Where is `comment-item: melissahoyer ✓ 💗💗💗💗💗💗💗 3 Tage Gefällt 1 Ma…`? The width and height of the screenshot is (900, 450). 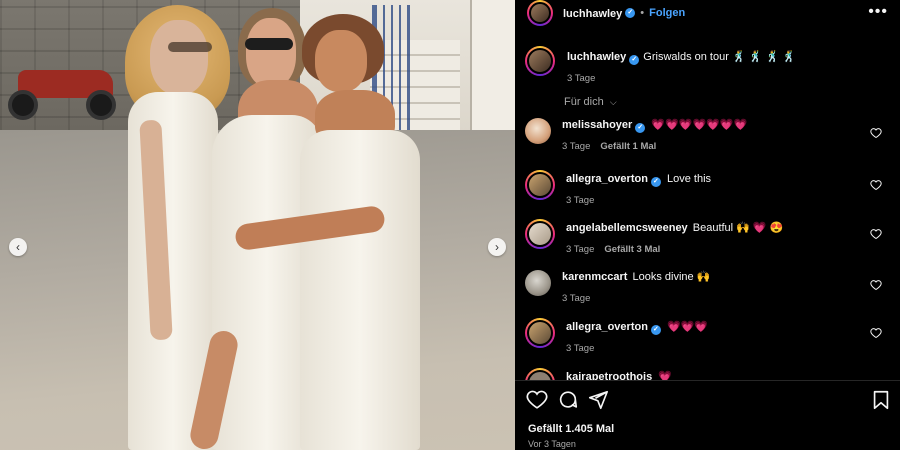 comment-item: melissahoyer ✓ 💗💗💗💗💗💗💗 3 Tage Gefällt 1 Ma… is located at coordinates (707, 136).